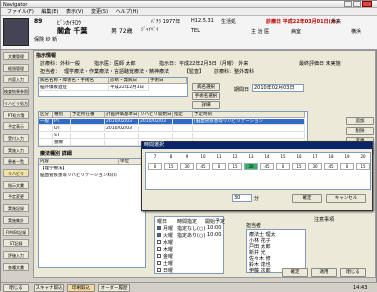 The image size is (377, 292). Describe the element at coordinates (16, 254) in the screenshot. I see `sidebar-item: 評価入力` at that location.